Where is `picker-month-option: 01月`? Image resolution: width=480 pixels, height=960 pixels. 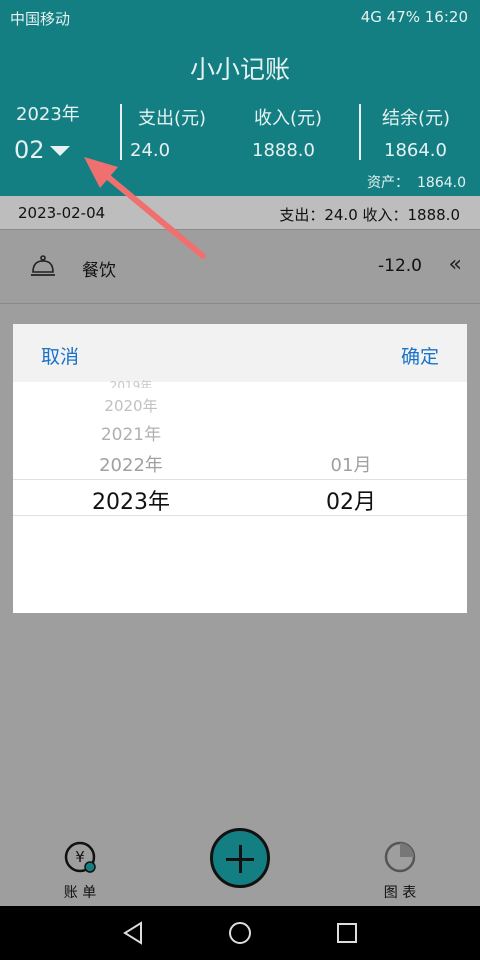
picker-month-option: 01月 is located at coordinates (351, 464).